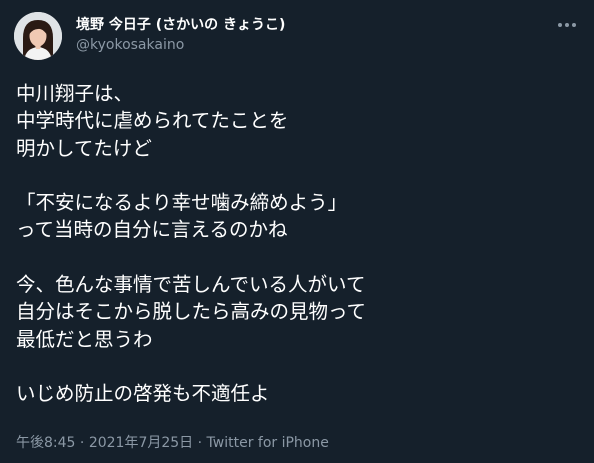 The image size is (594, 463). What do you see at coordinates (141, 443) in the screenshot?
I see `tweet-date: 2021年7月25日` at bounding box center [141, 443].